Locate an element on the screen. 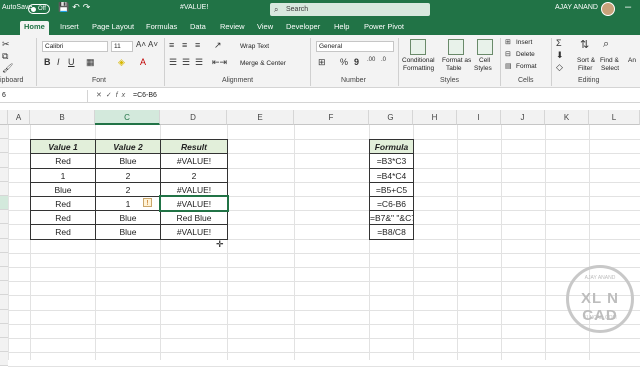  conditional-formatting-icon is located at coordinates (418, 47).